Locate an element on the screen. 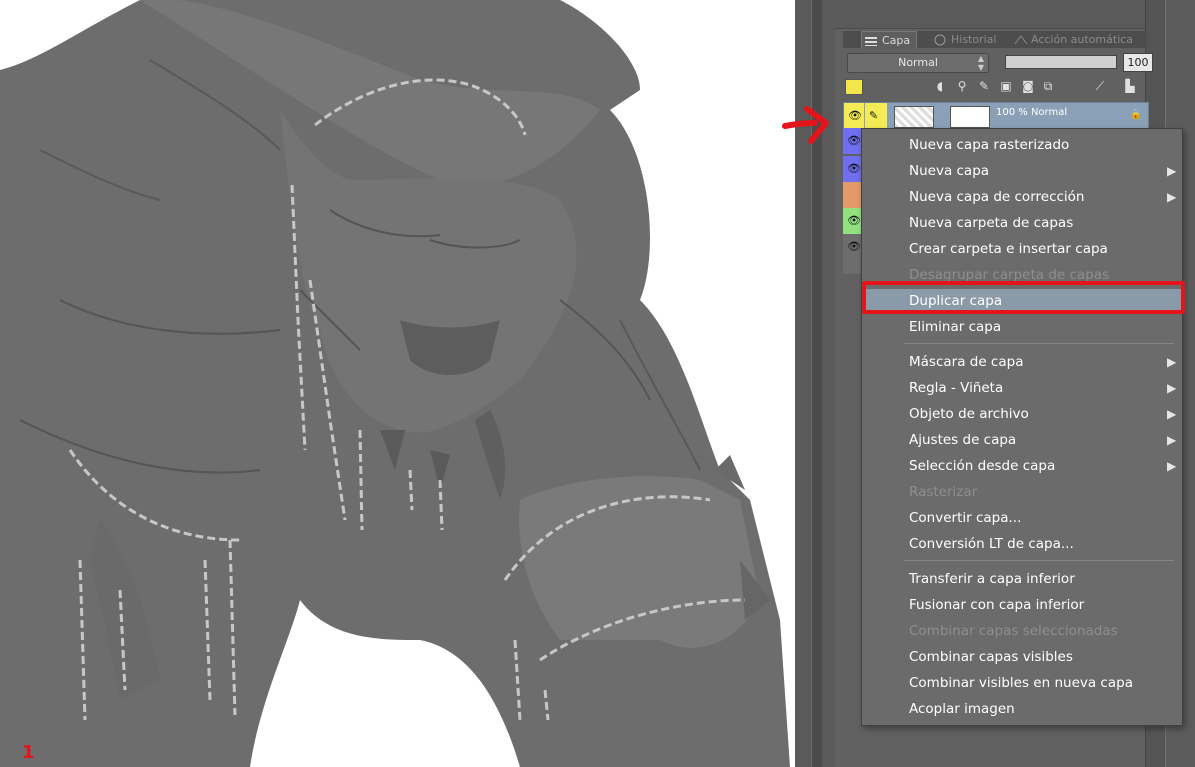 The width and height of the screenshot is (1195, 767). layer-color-icon: ▙ is located at coordinates (1130, 86).